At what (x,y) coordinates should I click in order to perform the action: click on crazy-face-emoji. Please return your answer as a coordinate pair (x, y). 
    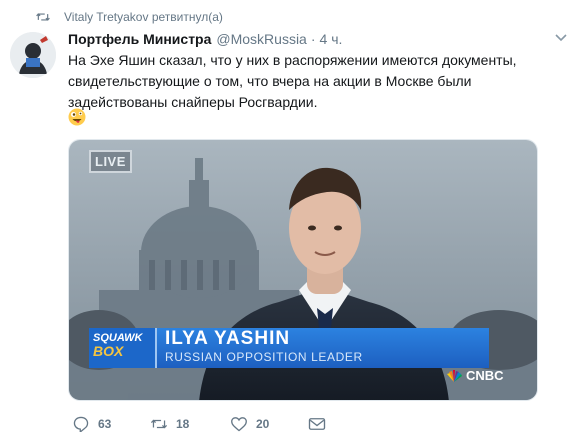
    Looking at the image, I should click on (77, 117).